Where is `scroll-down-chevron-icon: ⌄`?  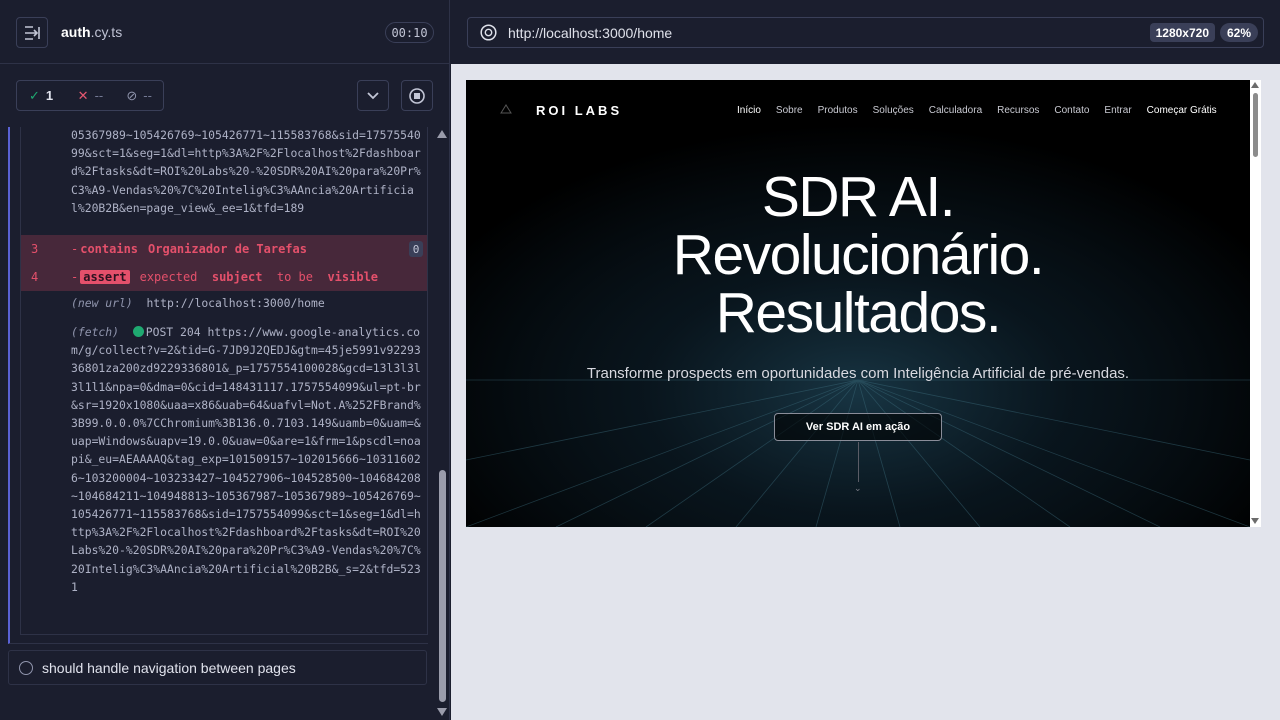 scroll-down-chevron-icon: ⌄ is located at coordinates (858, 488).